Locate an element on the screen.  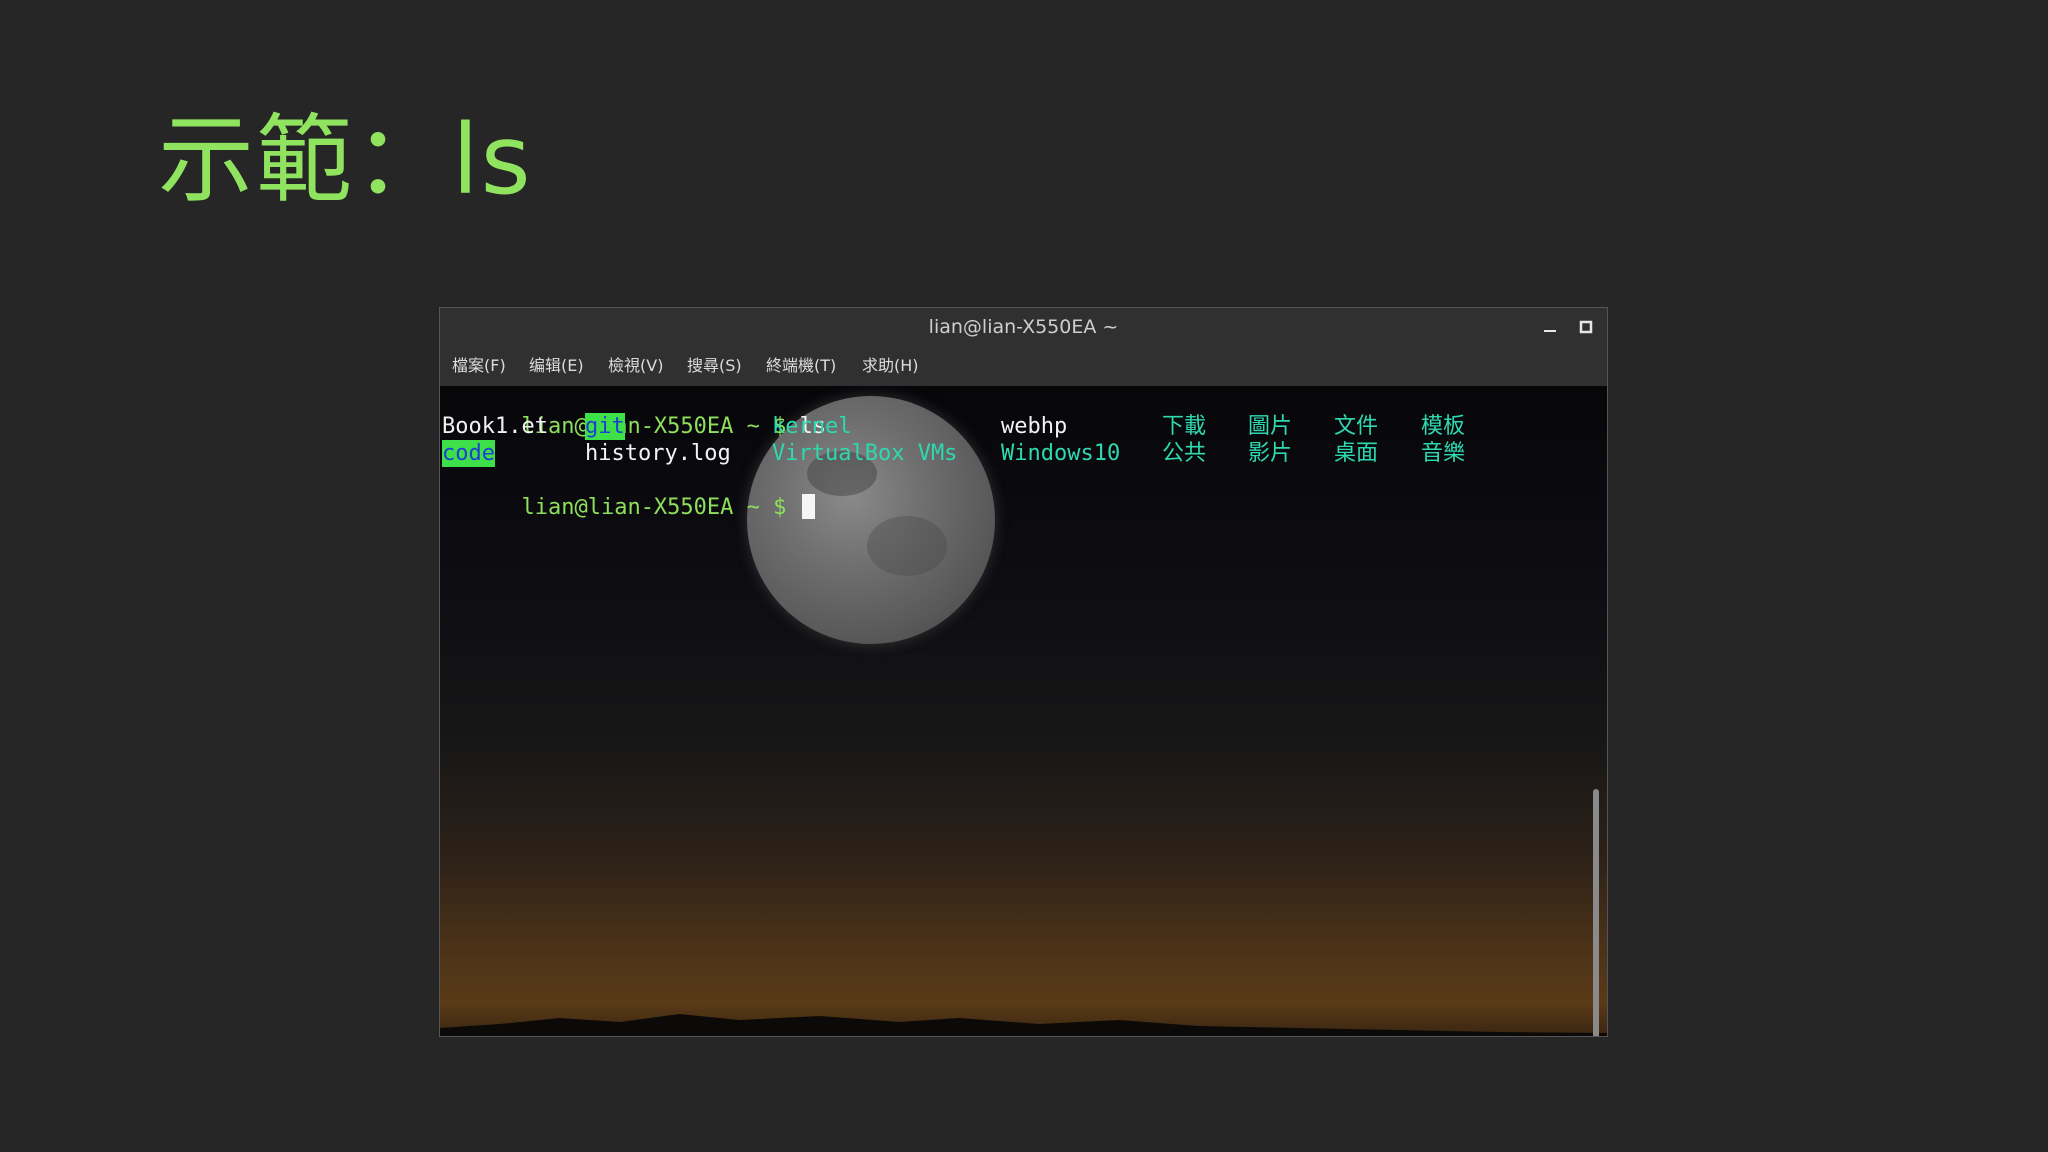
menu-bar: 檔案(F) 编辑(E) 檢視(V) 搜尋(S) 終端機(T) 求助(H) is located at coordinates (1023, 366).